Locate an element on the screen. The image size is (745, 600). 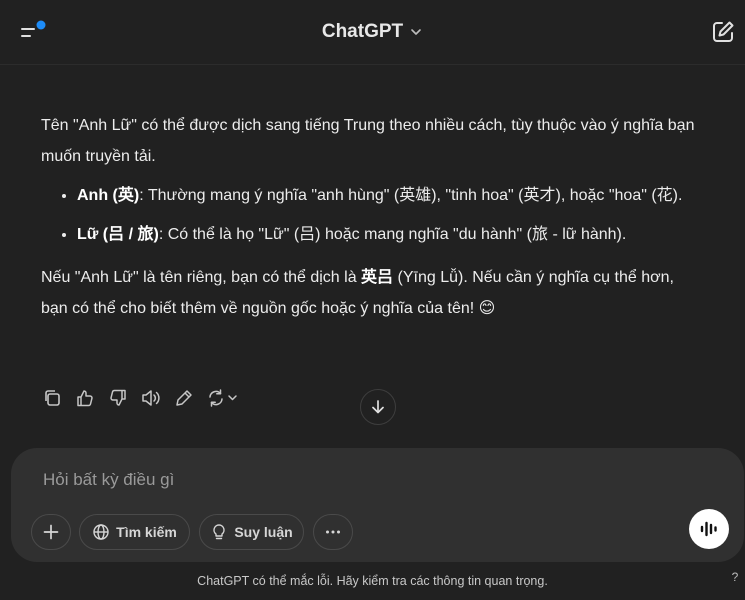
thumbs-up-icon is located at coordinates (85, 398).